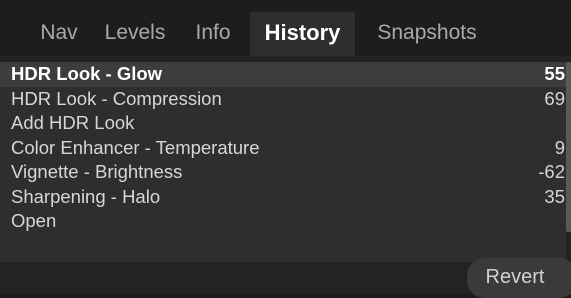 Image resolution: width=571 pixels, height=298 pixels. I want to click on tab-snapshots: Snapshots, so click(427, 34).